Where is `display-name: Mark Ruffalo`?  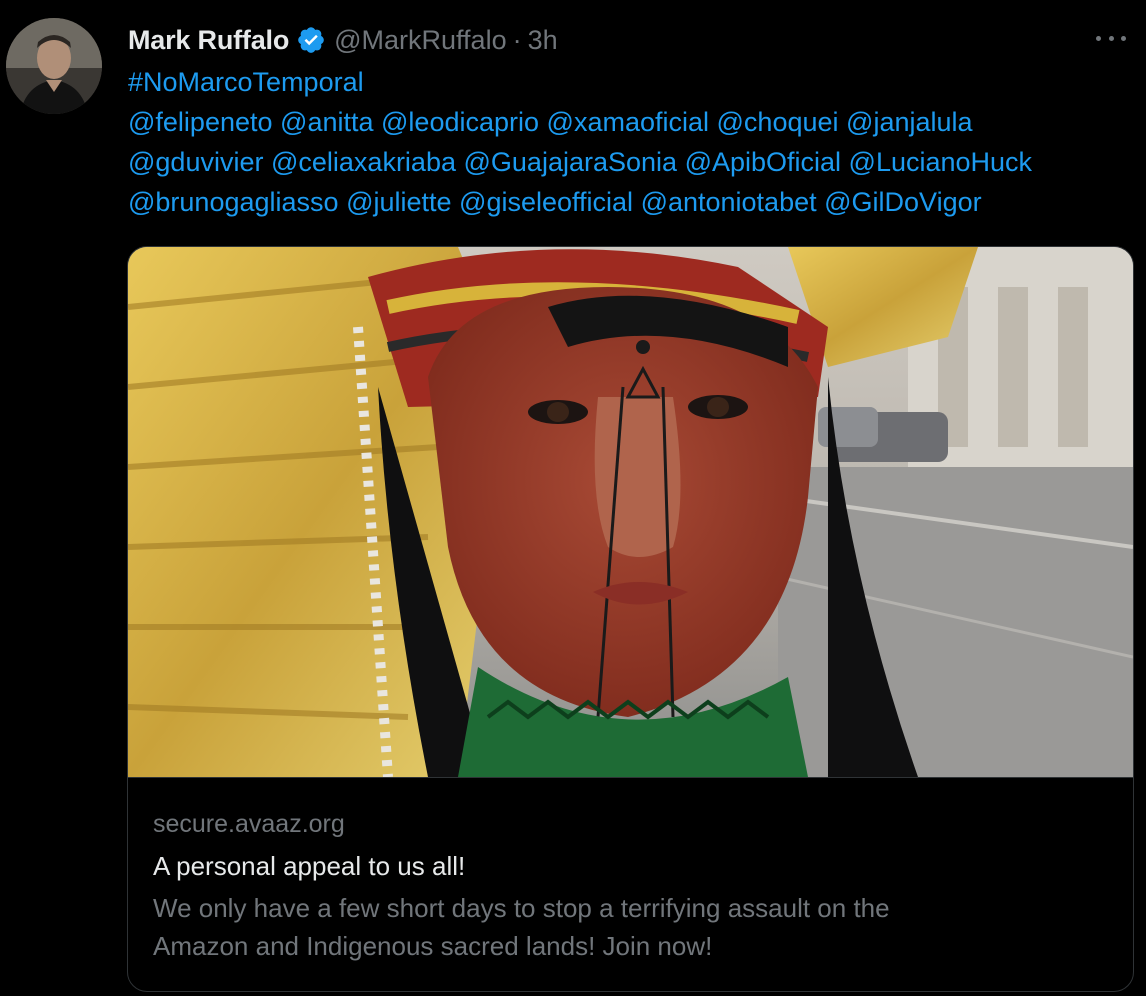
display-name: Mark Ruffalo is located at coordinates (208, 40).